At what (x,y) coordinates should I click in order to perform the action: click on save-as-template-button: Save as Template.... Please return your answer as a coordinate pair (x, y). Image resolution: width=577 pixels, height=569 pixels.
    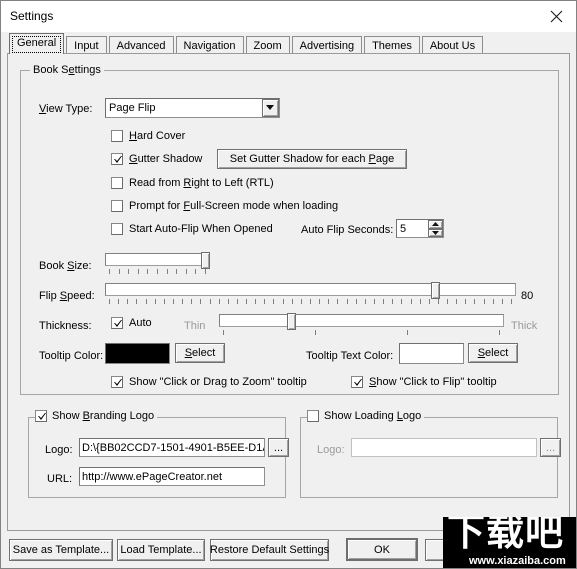
    Looking at the image, I should click on (61, 550).